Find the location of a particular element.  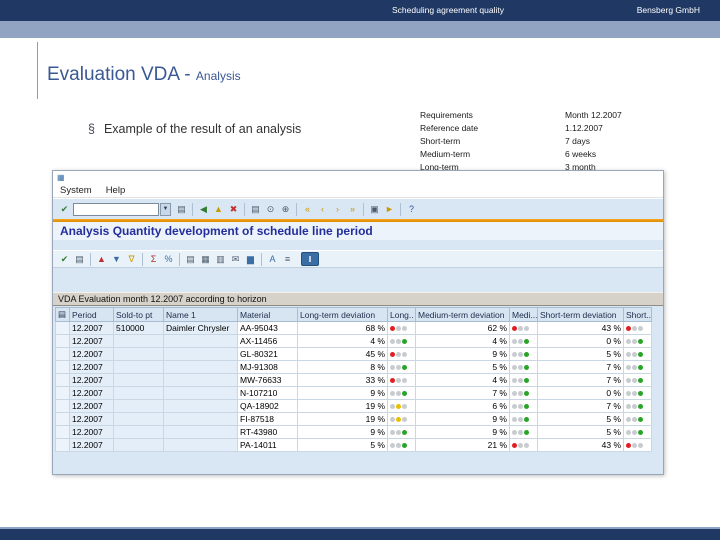

abc-analysis-icon: A is located at coordinates (272, 259).